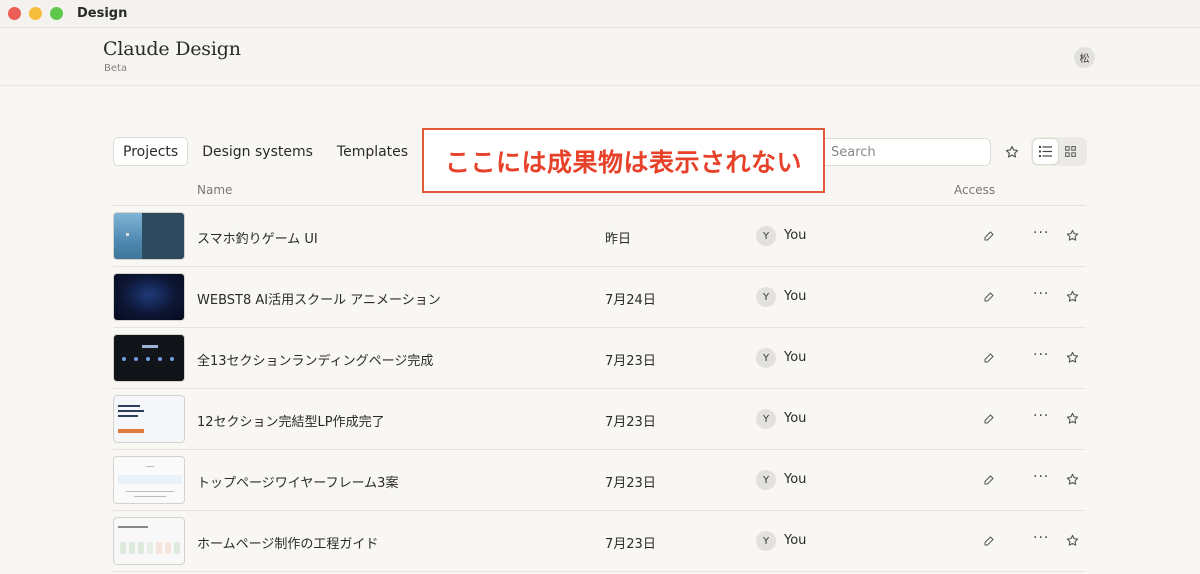 The image size is (1200, 574). Describe the element at coordinates (315, 361) in the screenshot. I see `project-name: 全13セクションランディングページ完成` at that location.